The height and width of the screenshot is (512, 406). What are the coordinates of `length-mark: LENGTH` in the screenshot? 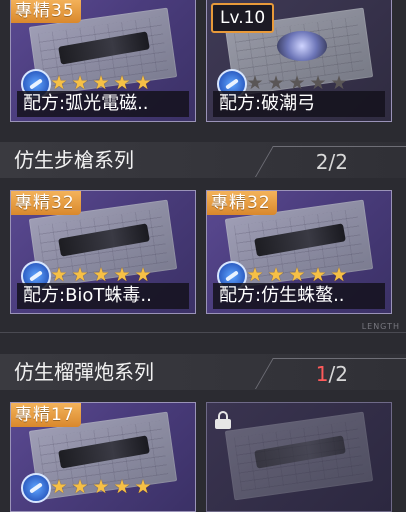 It's located at (380, 326).